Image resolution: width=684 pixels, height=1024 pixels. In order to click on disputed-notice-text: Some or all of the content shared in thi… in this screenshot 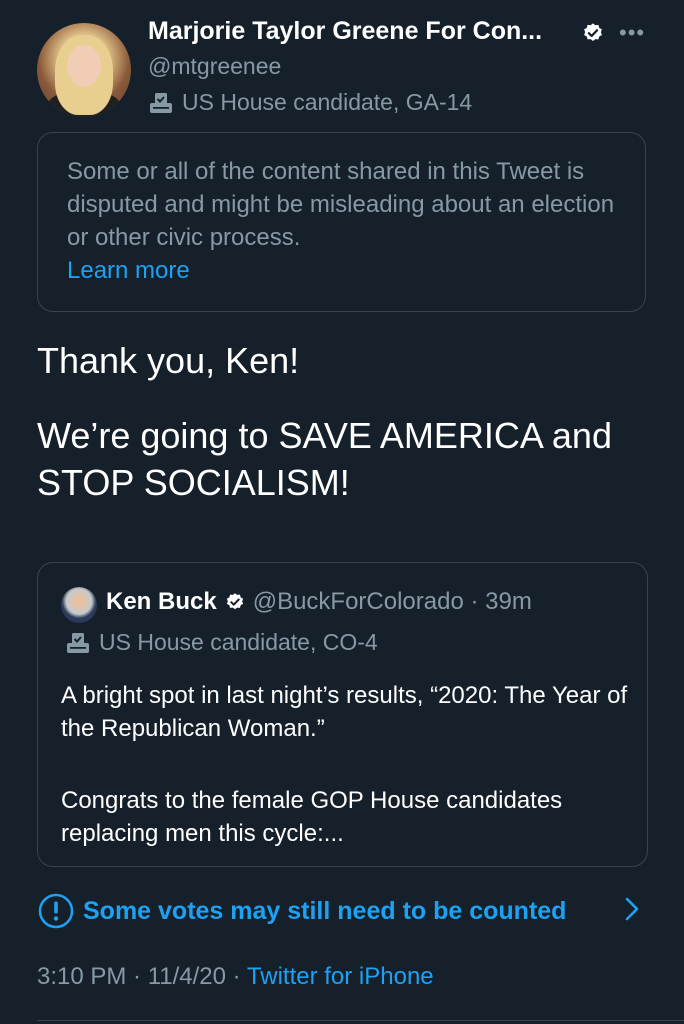, I will do `click(341, 204)`.